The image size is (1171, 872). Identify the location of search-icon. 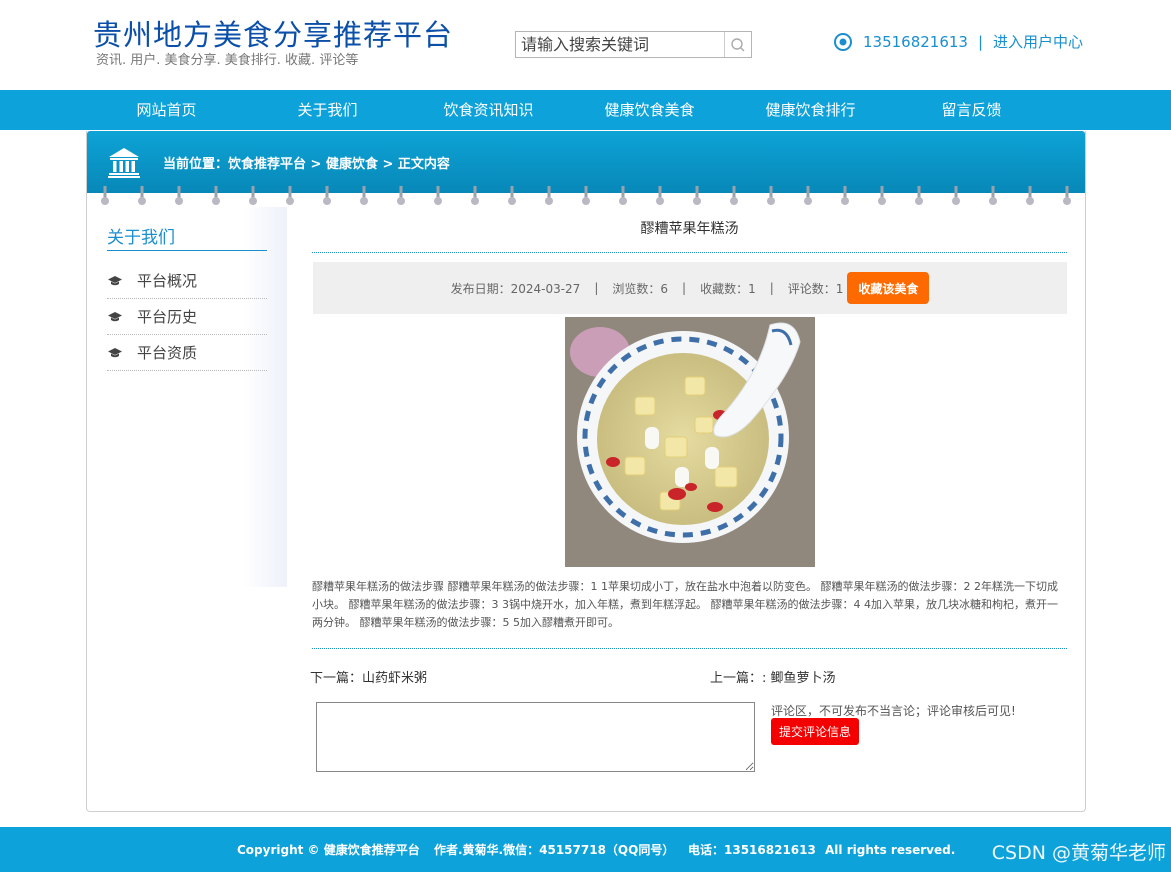
(738, 44).